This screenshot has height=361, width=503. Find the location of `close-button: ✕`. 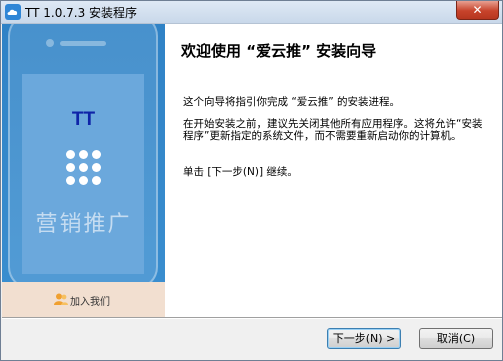

close-button: ✕ is located at coordinates (477, 10).